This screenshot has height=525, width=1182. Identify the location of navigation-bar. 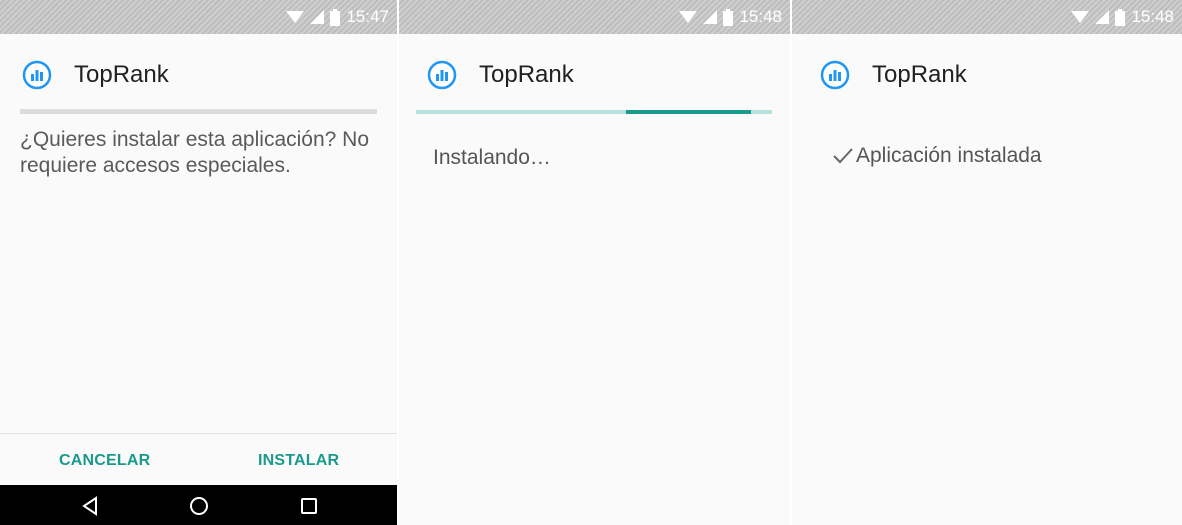
(198, 505).